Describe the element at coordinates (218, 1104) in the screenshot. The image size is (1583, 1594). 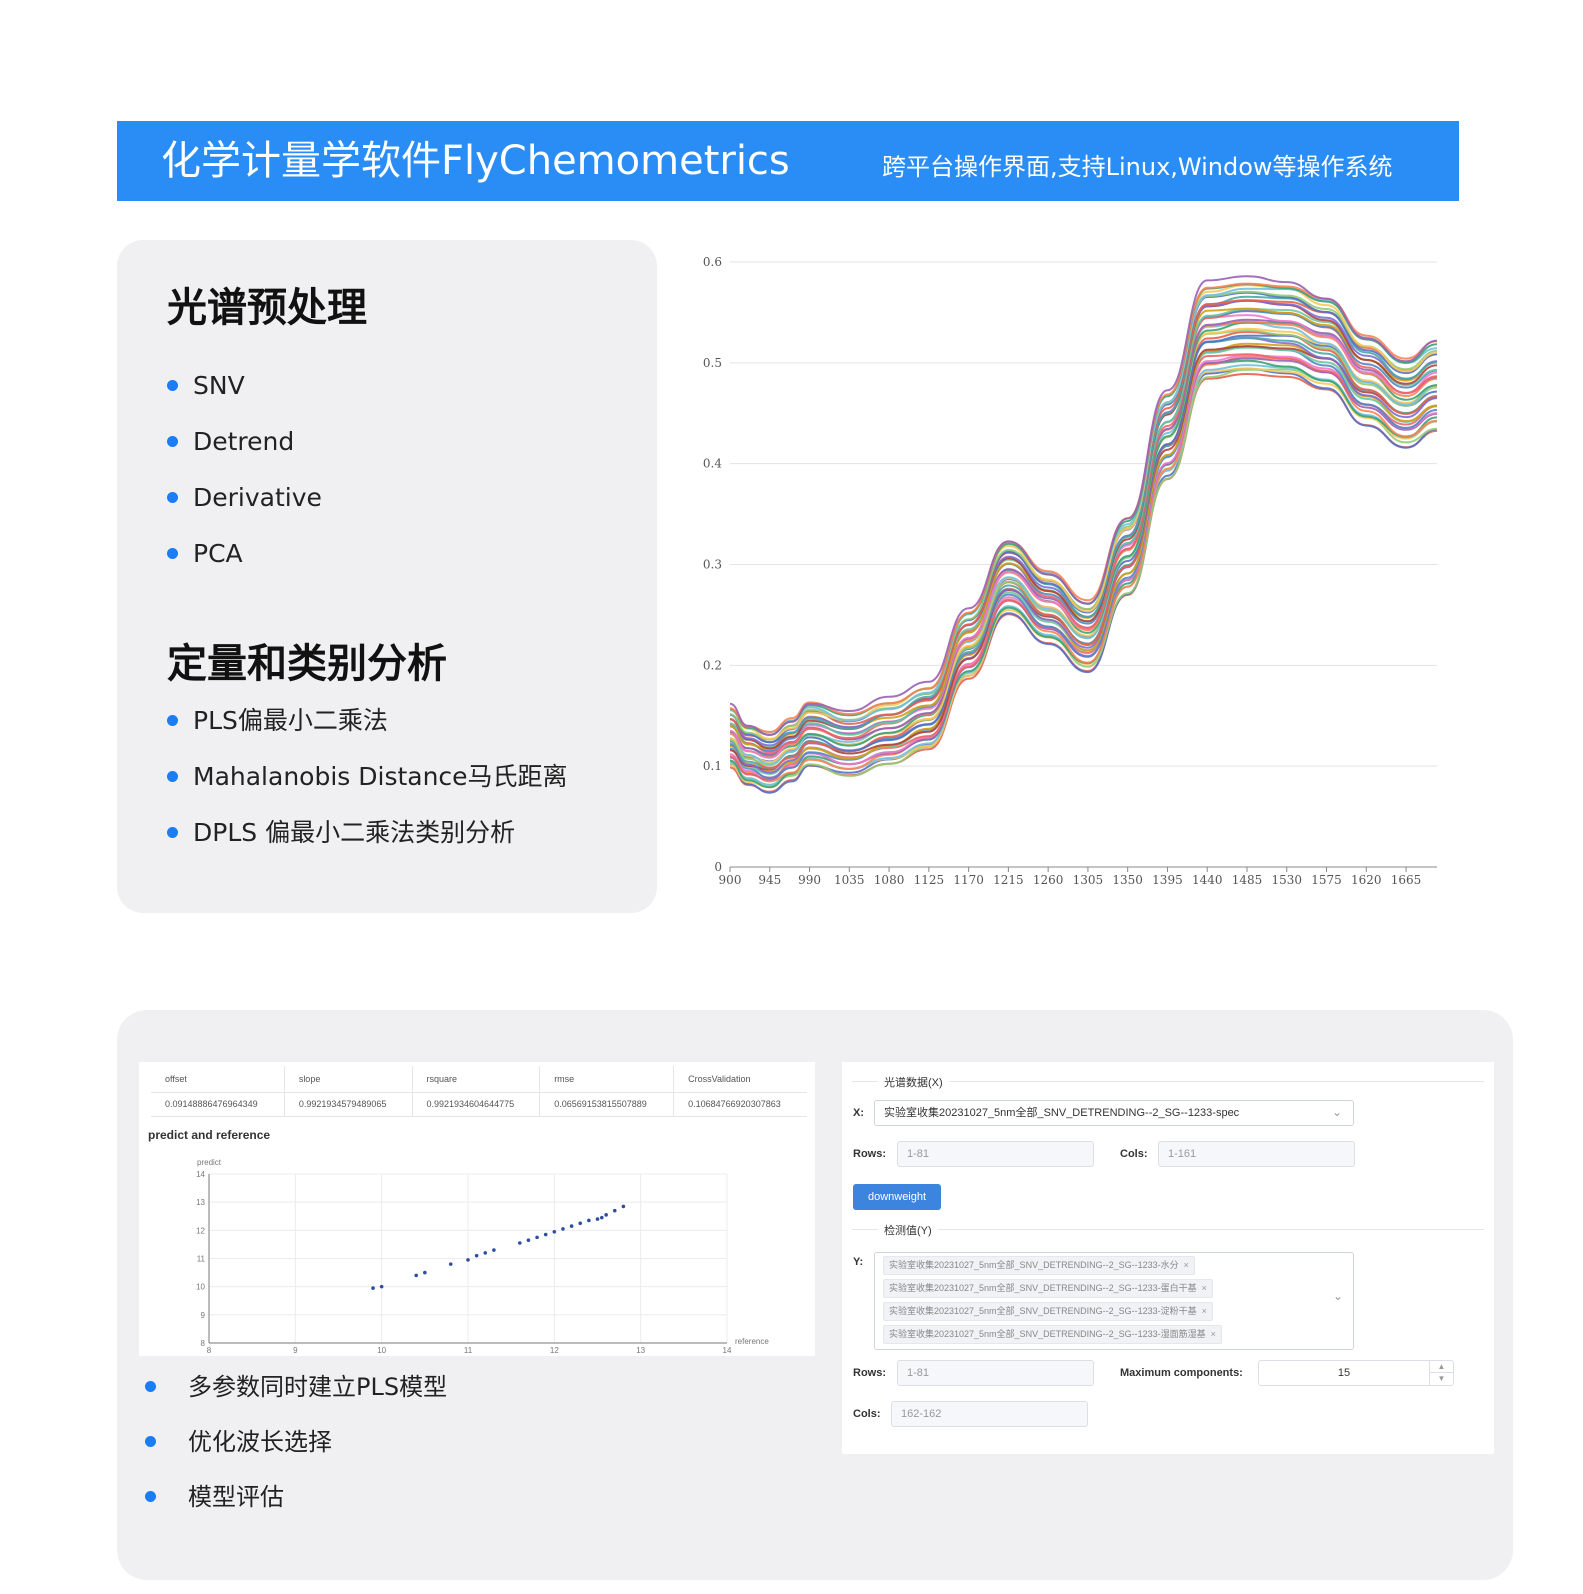
I see `metric-value: 0.09148886476964349` at that location.